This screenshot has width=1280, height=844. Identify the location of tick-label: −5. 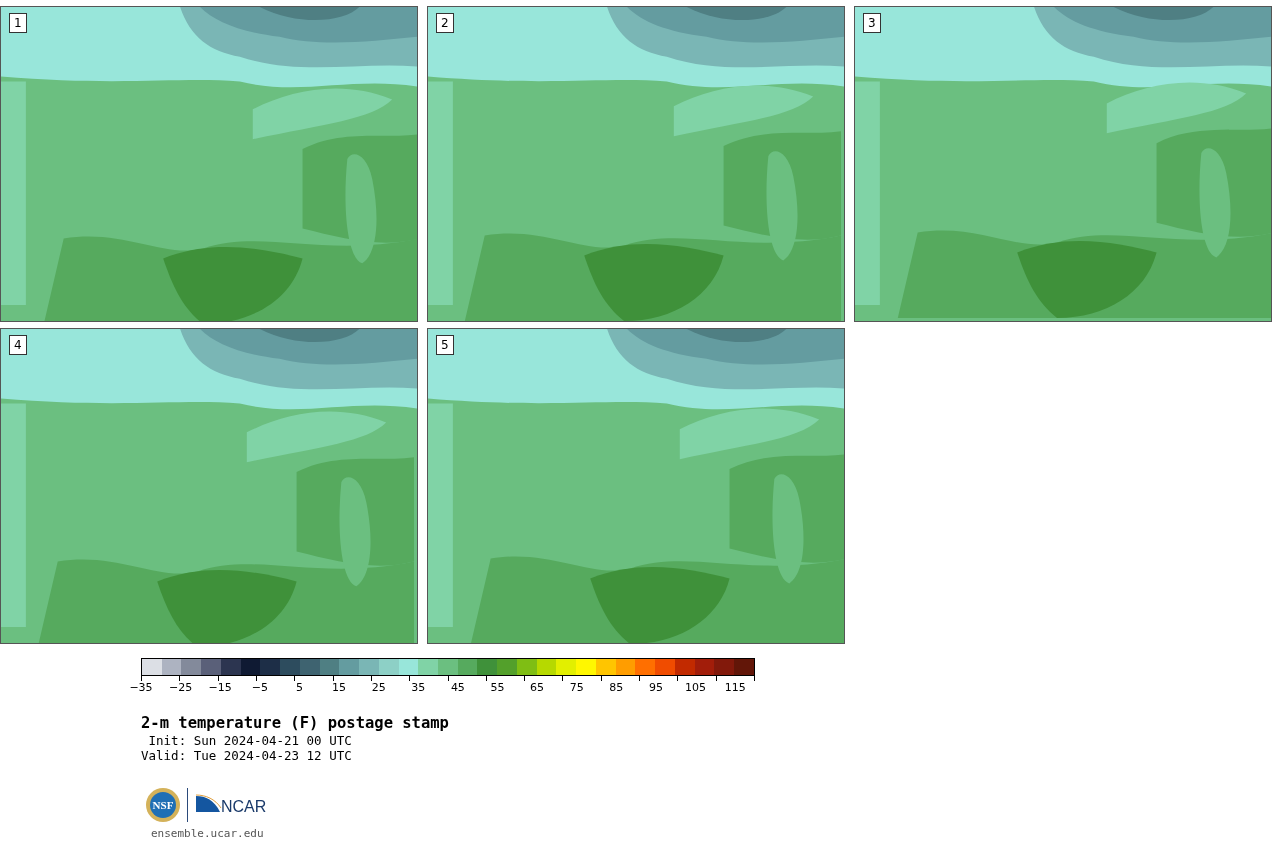
(259, 687).